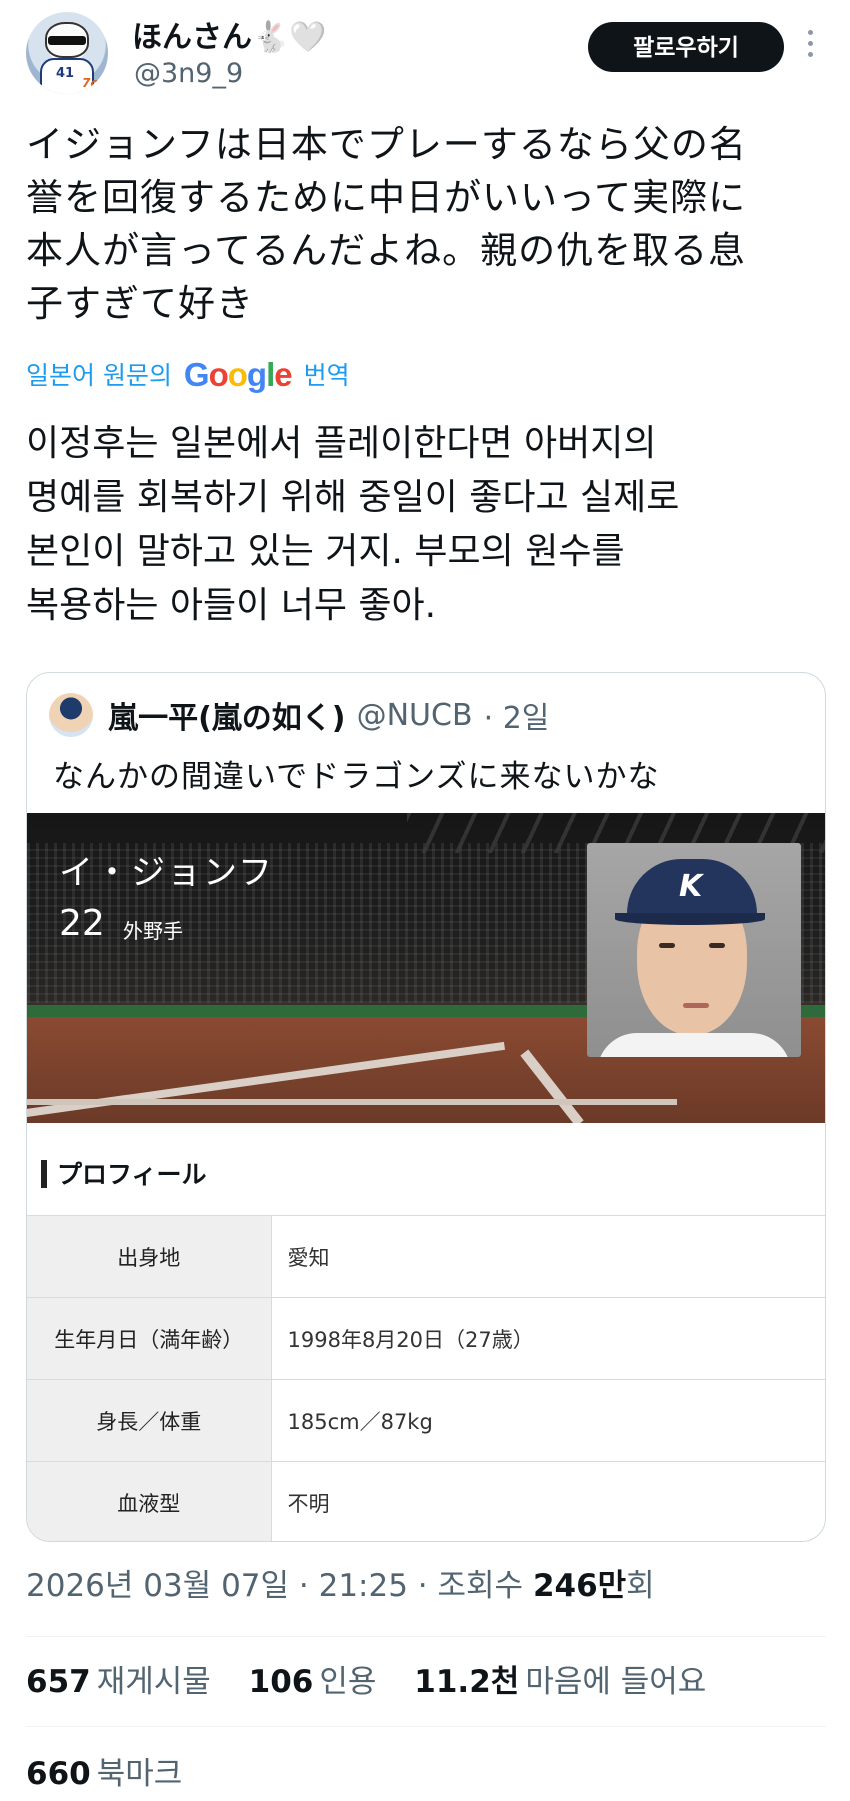 This screenshot has width=850, height=1801. I want to click on player-name: イ・ジョンフ, so click(166, 873).